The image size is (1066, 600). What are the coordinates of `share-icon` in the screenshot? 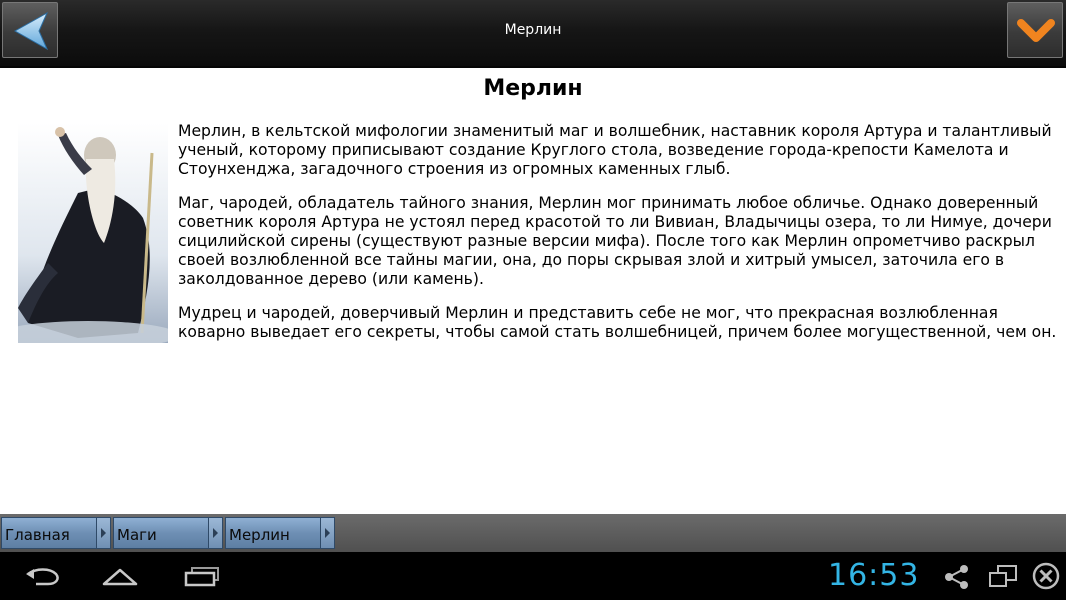 It's located at (957, 577).